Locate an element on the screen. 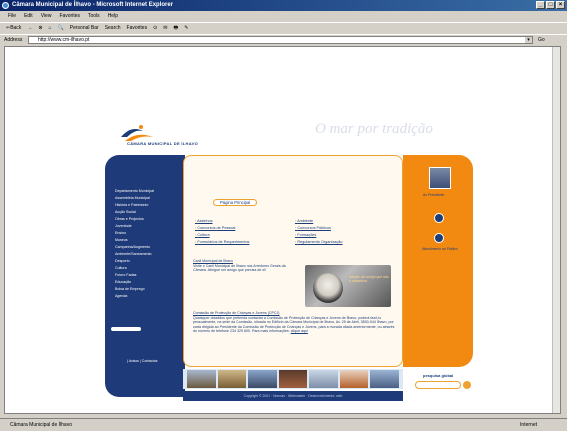  nav-item: Museus is located at coordinates (121, 240).